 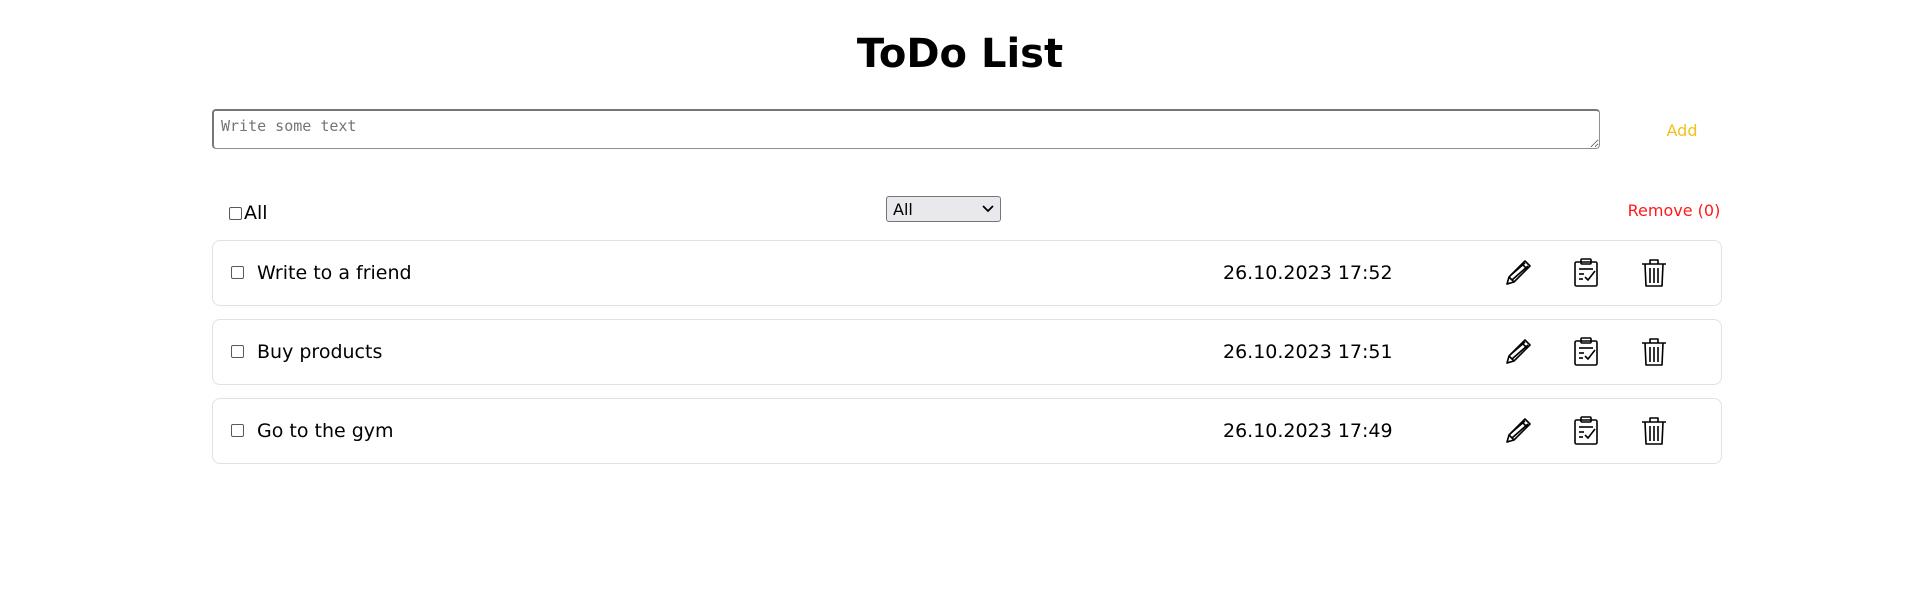 What do you see at coordinates (967, 431) in the screenshot?
I see `todo-item: Go to the gym 26.10.2023 17:49` at bounding box center [967, 431].